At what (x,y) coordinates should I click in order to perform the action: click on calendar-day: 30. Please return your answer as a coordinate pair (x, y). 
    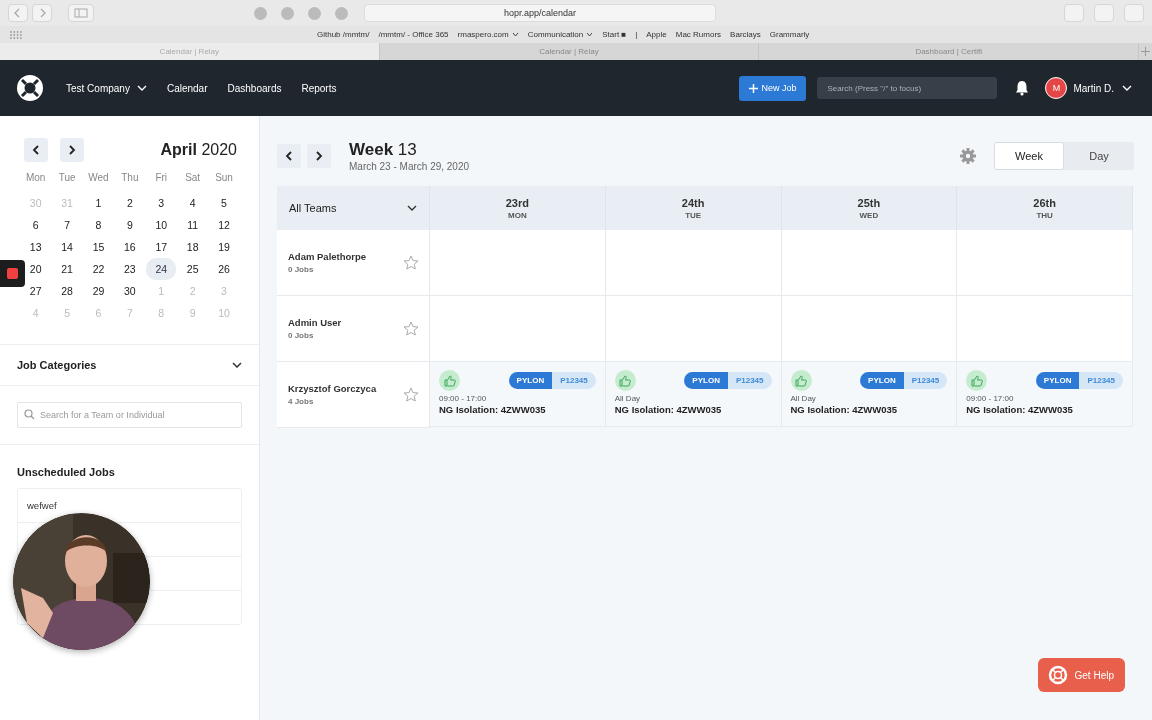
    Looking at the image, I should click on (129, 291).